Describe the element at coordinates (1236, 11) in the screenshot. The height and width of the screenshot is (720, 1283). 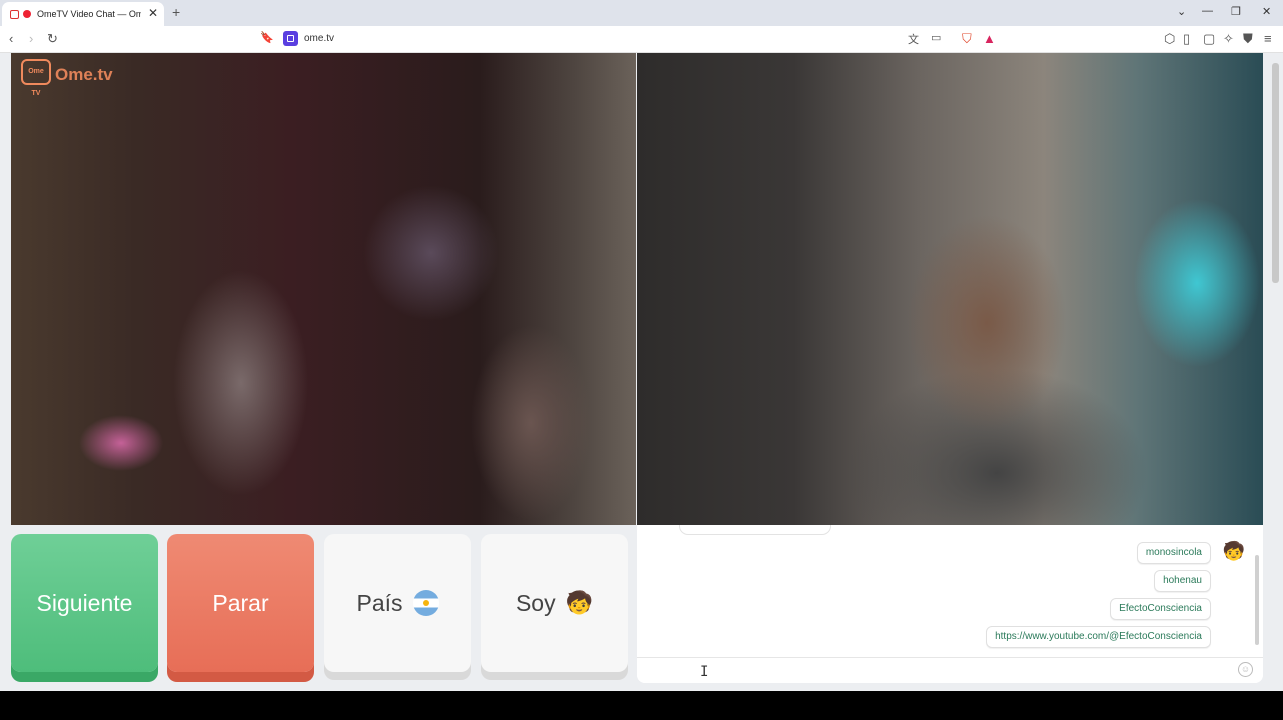
I see `maximize-button: ❐` at that location.